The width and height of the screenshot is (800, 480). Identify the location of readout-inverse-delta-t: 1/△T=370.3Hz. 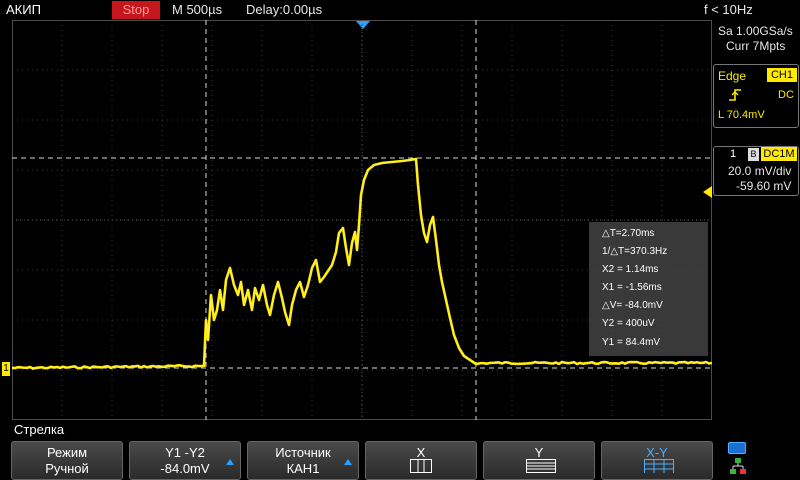
(635, 251).